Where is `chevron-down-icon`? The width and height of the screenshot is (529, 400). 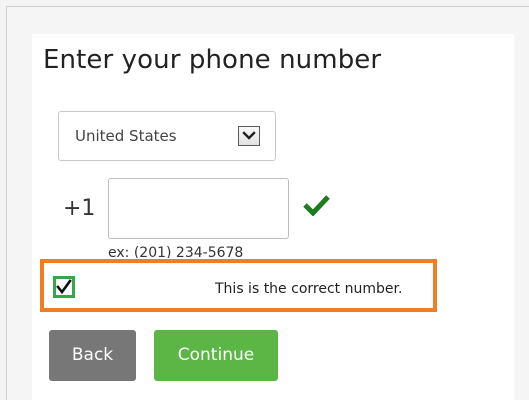 chevron-down-icon is located at coordinates (249, 136).